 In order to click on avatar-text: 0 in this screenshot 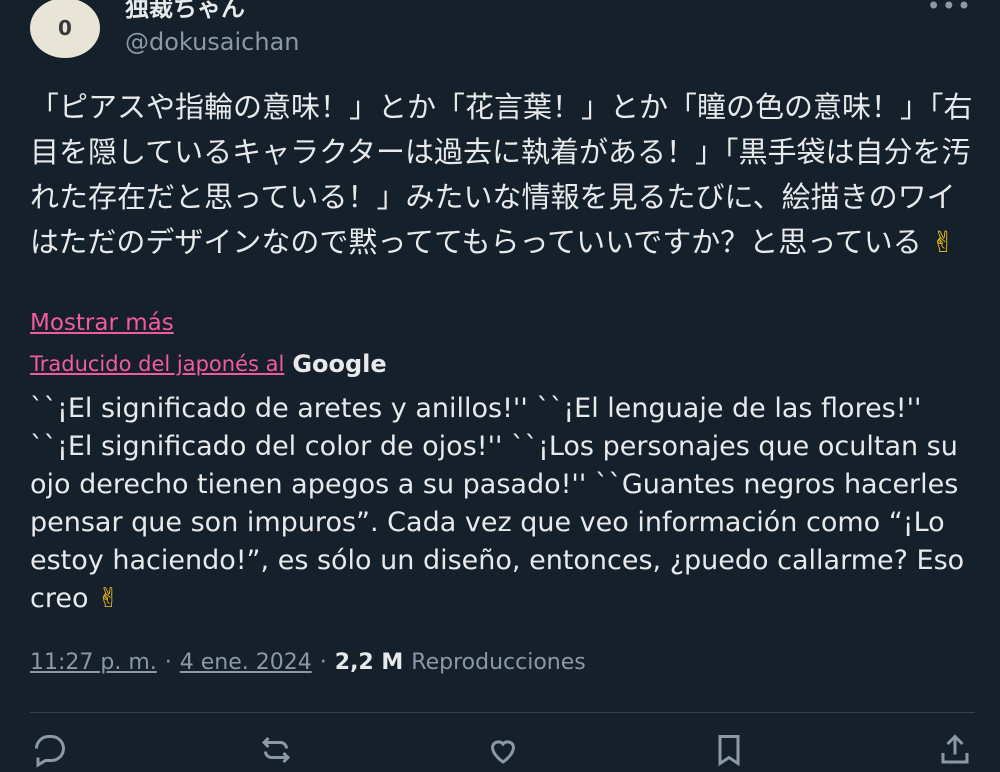, I will do `click(65, 28)`.